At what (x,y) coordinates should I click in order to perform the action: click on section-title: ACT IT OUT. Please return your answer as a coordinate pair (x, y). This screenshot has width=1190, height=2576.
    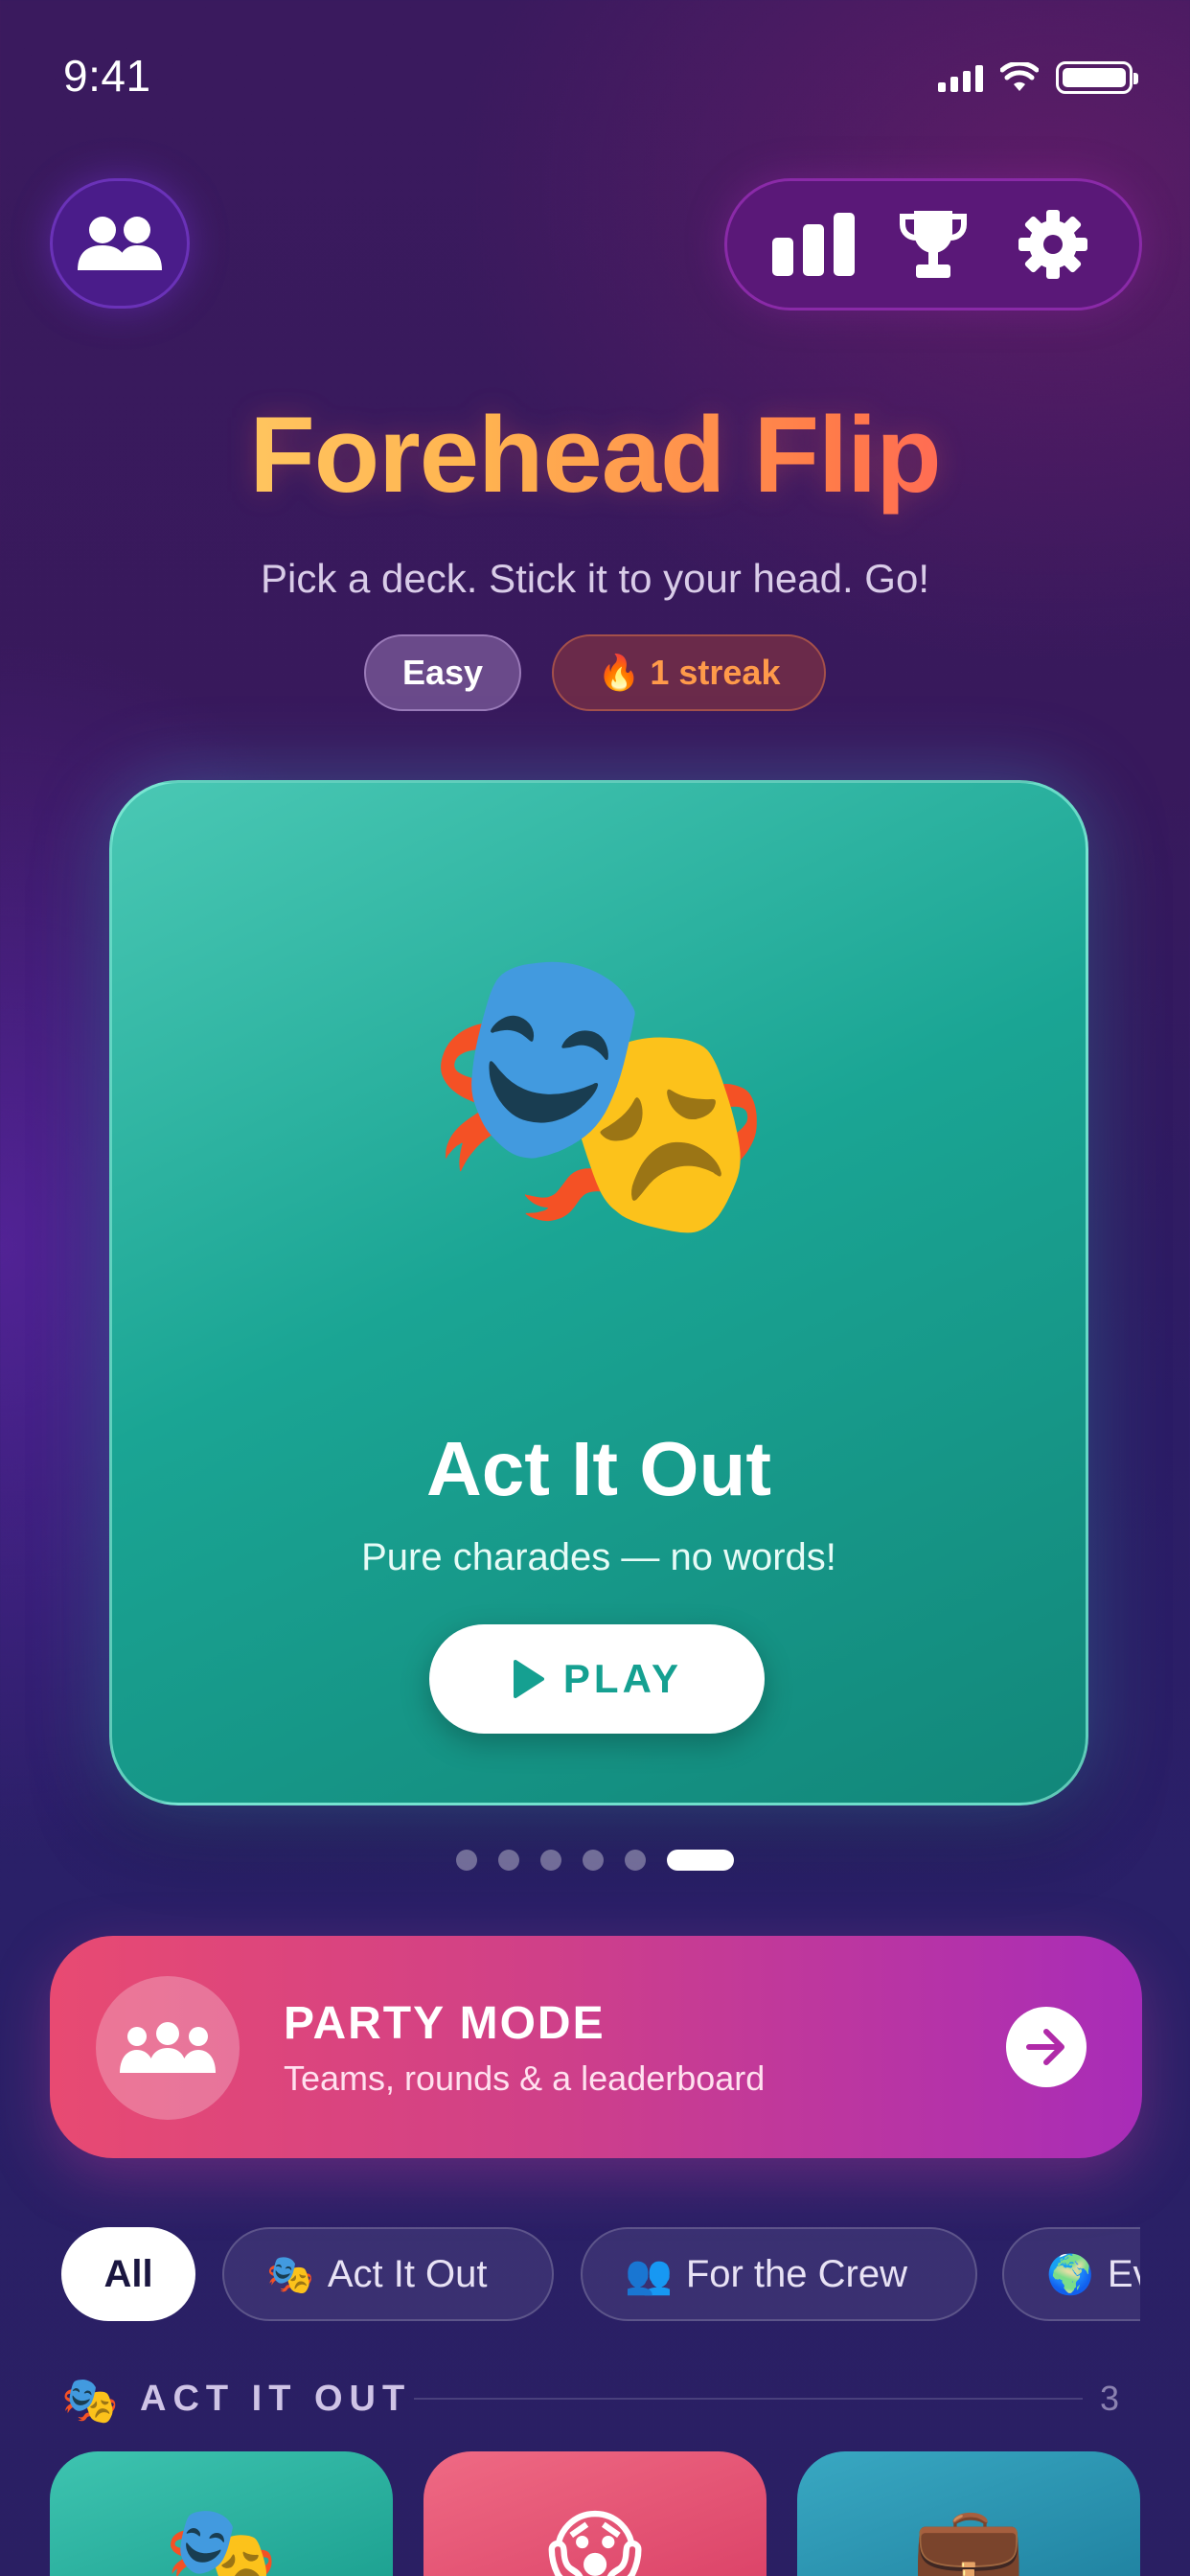
    Looking at the image, I should click on (276, 2399).